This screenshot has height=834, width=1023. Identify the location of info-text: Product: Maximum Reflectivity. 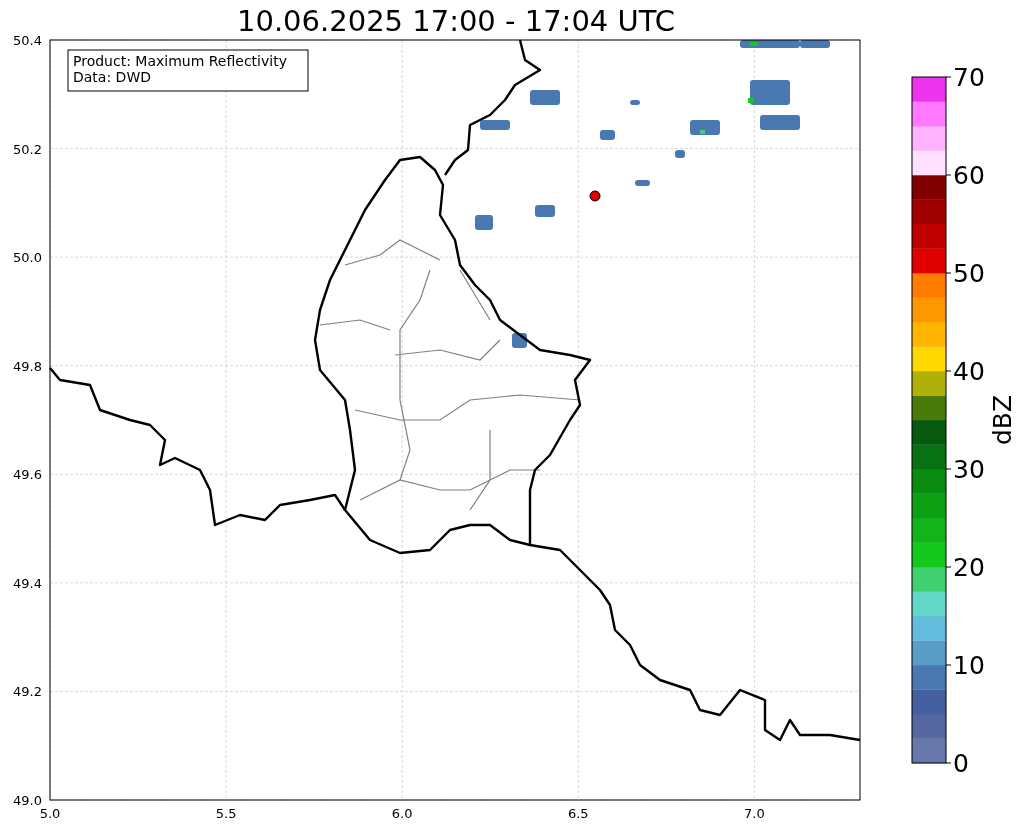
(180, 61).